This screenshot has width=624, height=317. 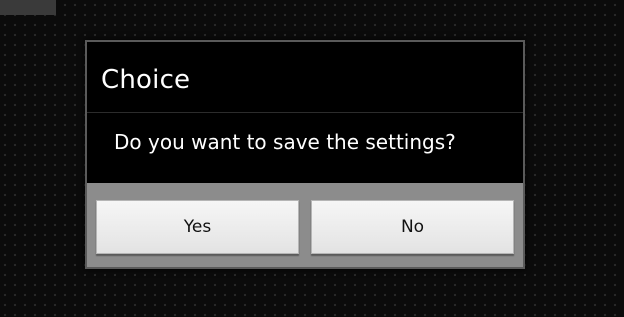 I want to click on yes-button: Yes, so click(x=197, y=227).